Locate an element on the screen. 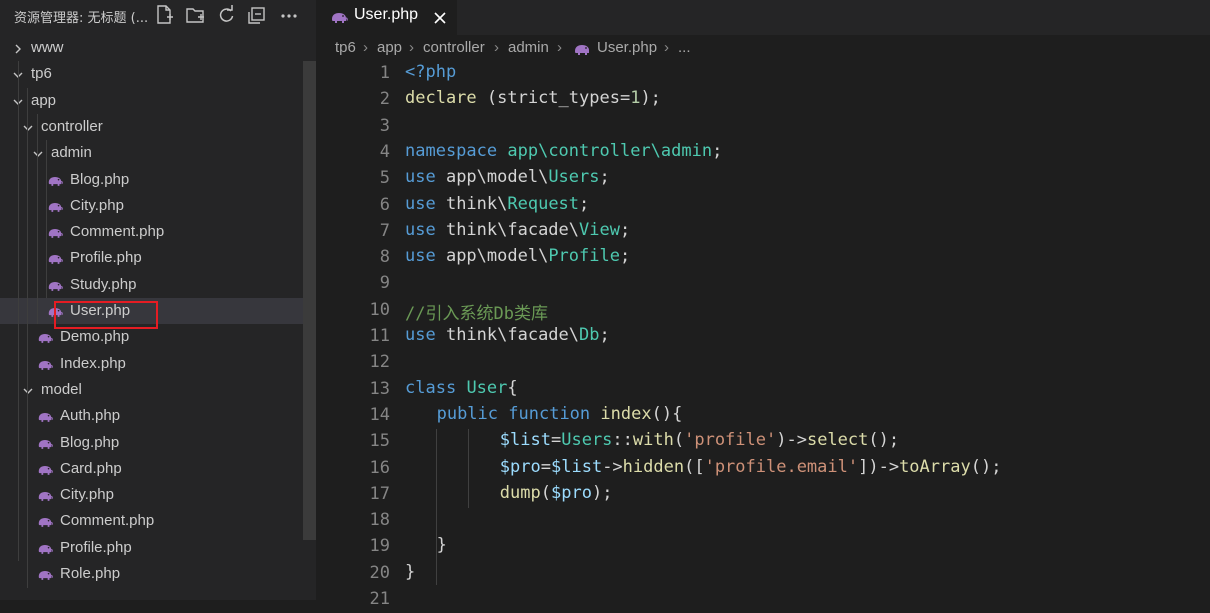 The height and width of the screenshot is (613, 1210). code-token: 'profile' is located at coordinates (730, 440).